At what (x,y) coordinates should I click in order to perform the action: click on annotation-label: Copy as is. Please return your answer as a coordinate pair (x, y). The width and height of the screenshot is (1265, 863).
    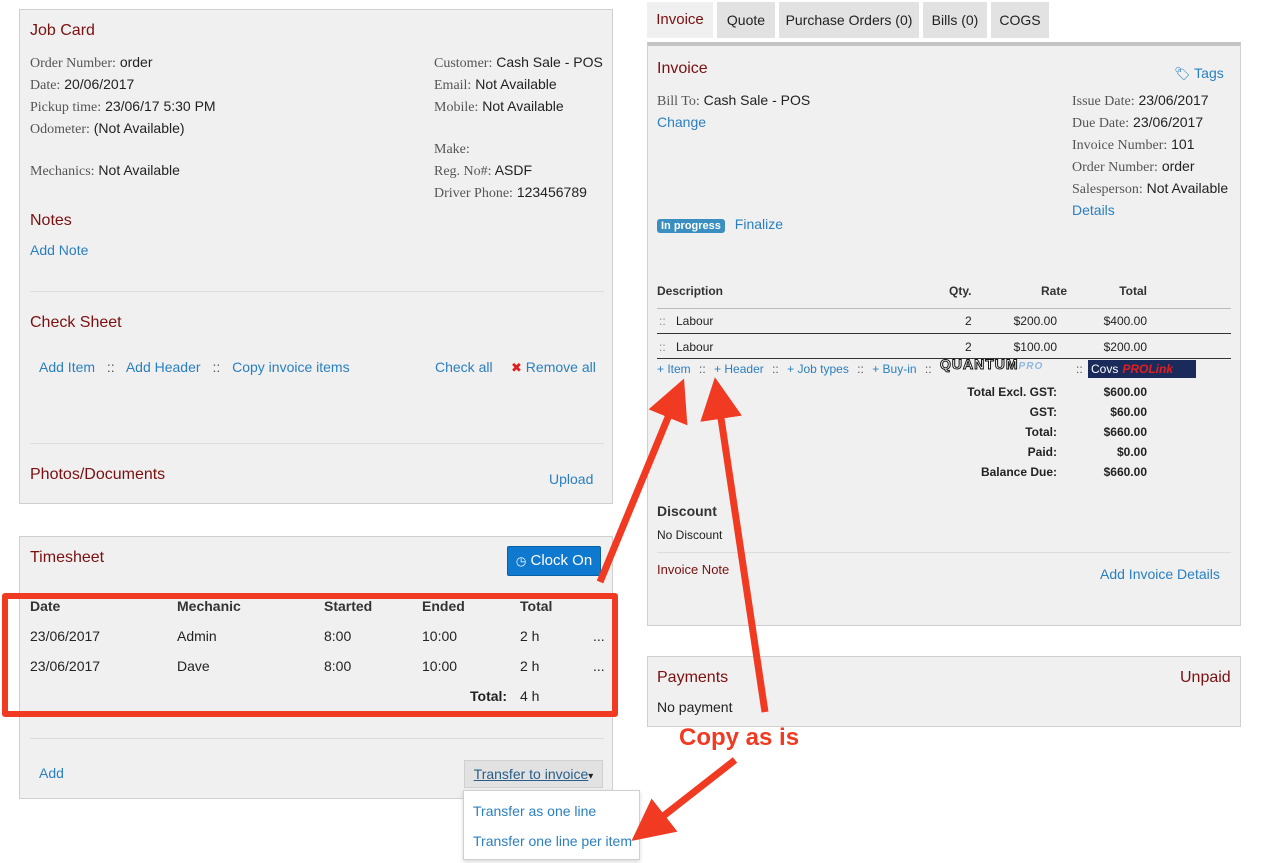
    Looking at the image, I should click on (739, 737).